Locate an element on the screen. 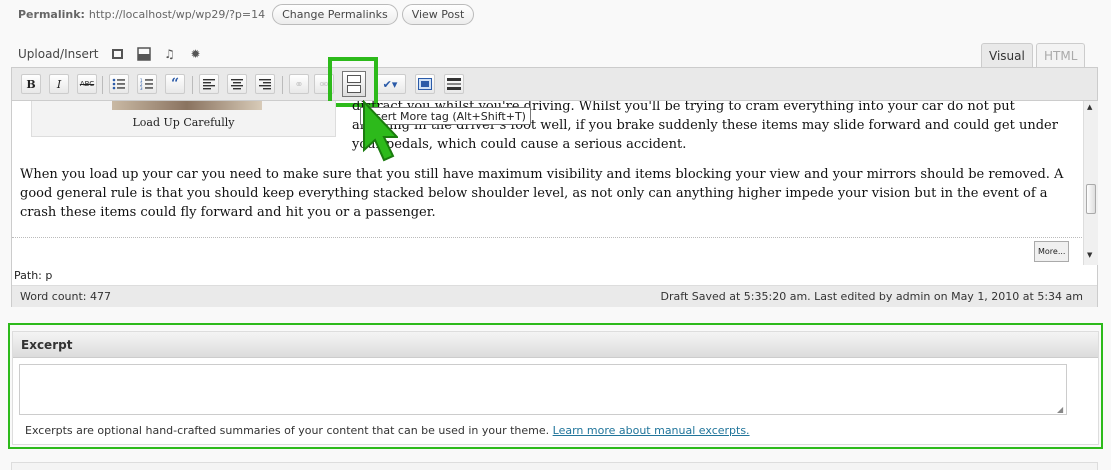  blockquote-button: “ is located at coordinates (175, 84).